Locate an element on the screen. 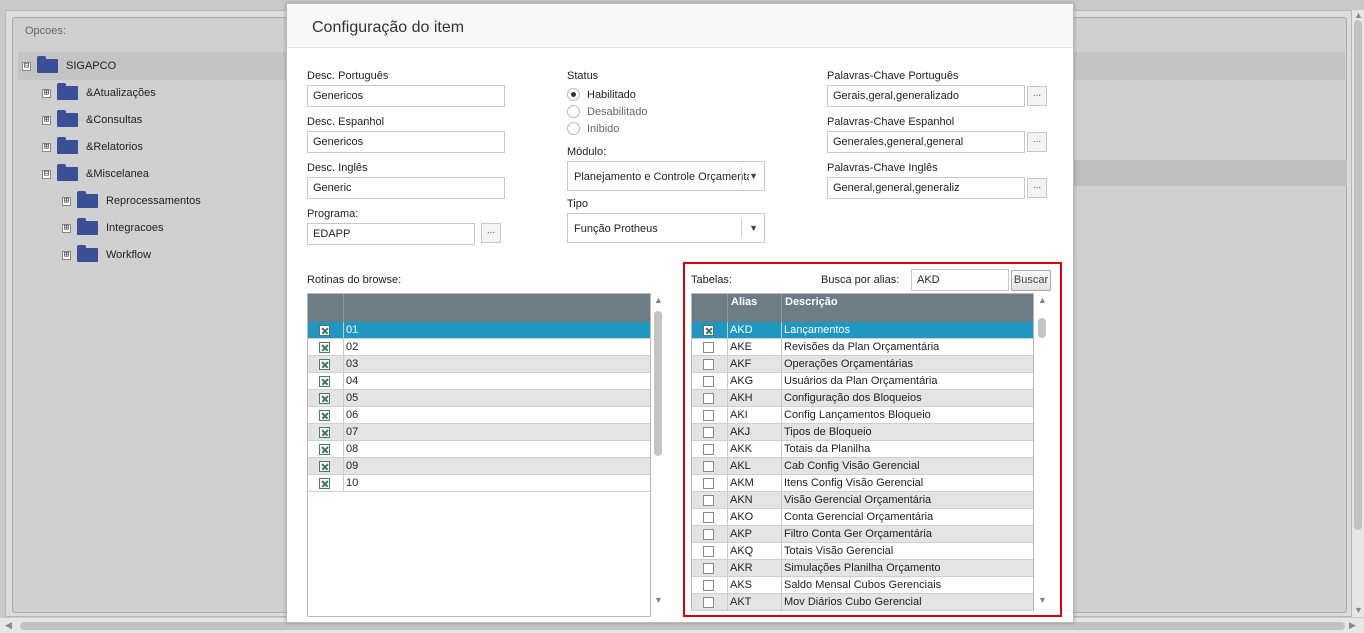 Image resolution: width=1364 pixels, height=633 pixels. programa-label: Programa: is located at coordinates (333, 214).